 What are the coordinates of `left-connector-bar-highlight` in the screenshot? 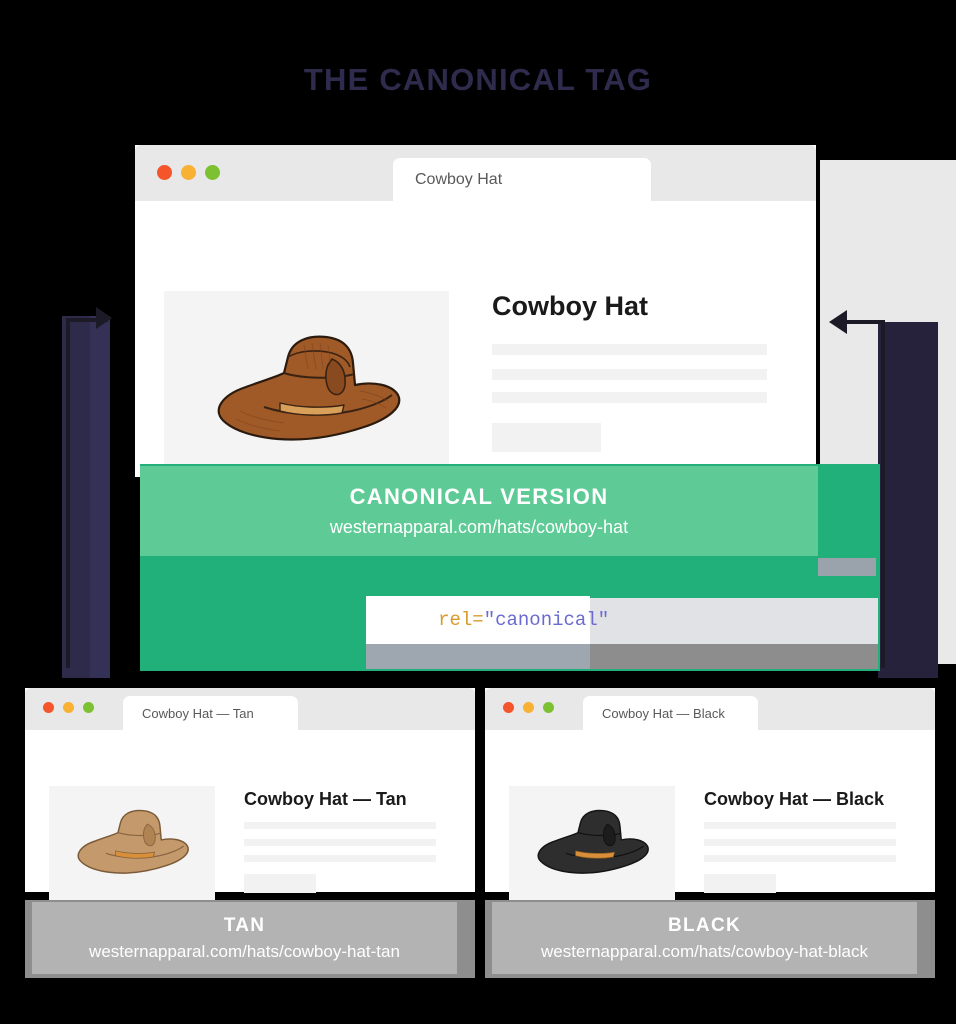 It's located at (100, 497).